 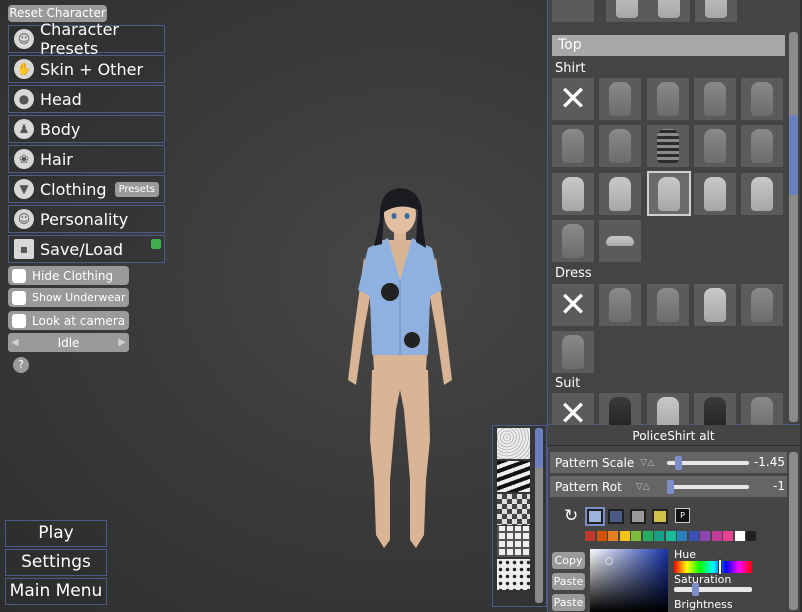 I want to click on clothing-item: ⌃, so click(x=573, y=11).